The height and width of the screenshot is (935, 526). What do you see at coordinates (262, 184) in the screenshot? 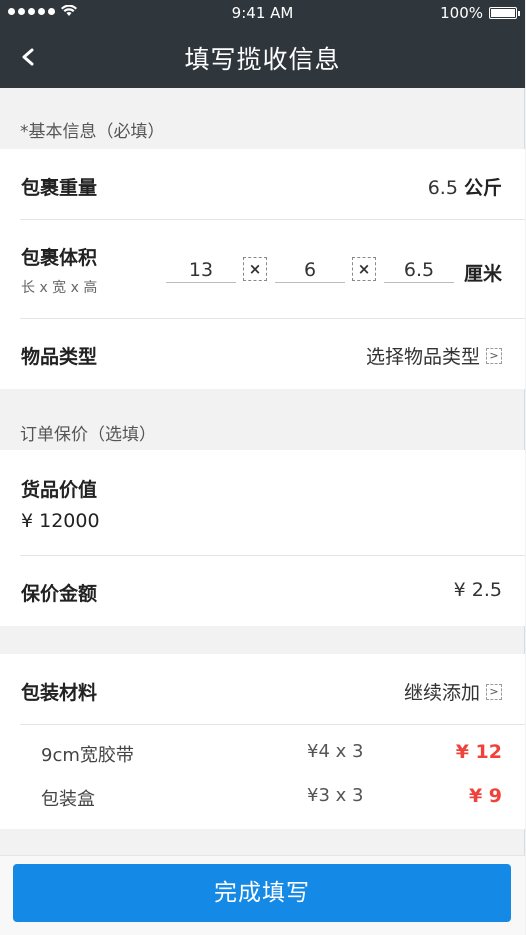
I see `weight-row: 包裹重量 6.5 公斤` at bounding box center [262, 184].